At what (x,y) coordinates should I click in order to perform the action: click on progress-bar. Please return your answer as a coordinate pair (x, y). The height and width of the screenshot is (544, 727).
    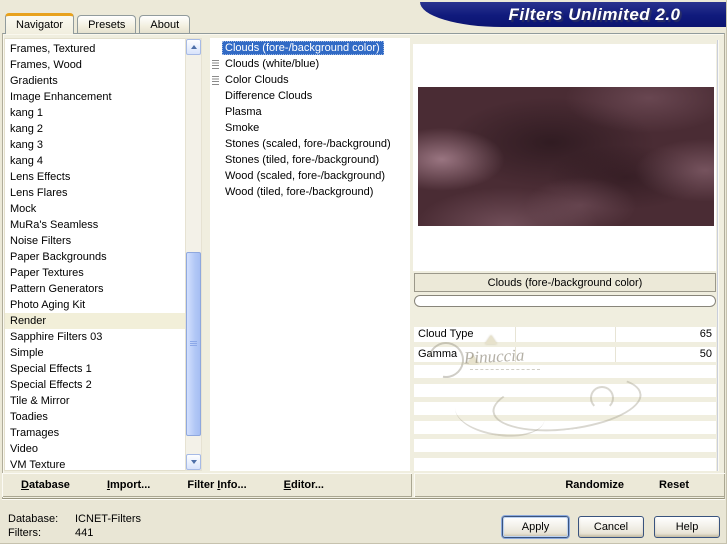
    Looking at the image, I should click on (565, 301).